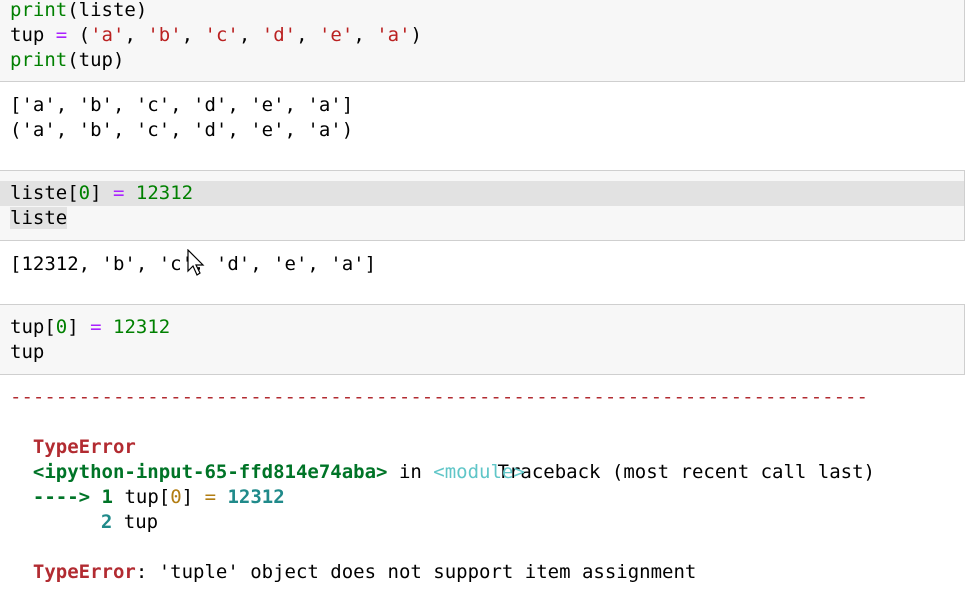 This screenshot has height=591, width=966. Describe the element at coordinates (216, 35) in the screenshot. I see `code-line: tup = ('a', 'b', 'c', 'd', 'e', 'a')` at that location.